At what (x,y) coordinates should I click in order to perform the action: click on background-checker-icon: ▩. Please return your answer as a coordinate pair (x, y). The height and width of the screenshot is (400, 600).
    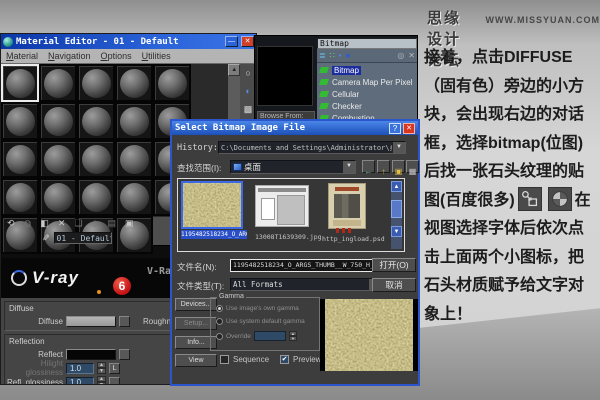
    Looking at the image, I should click on (248, 109).